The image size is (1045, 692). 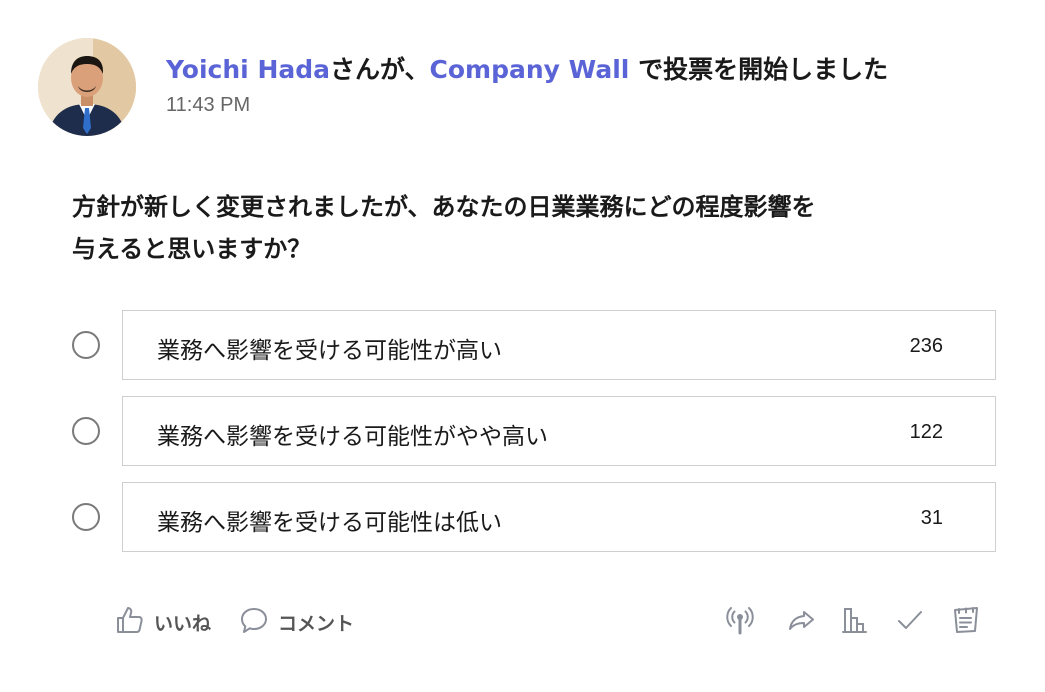 I want to click on check-button, so click(x=910, y=622).